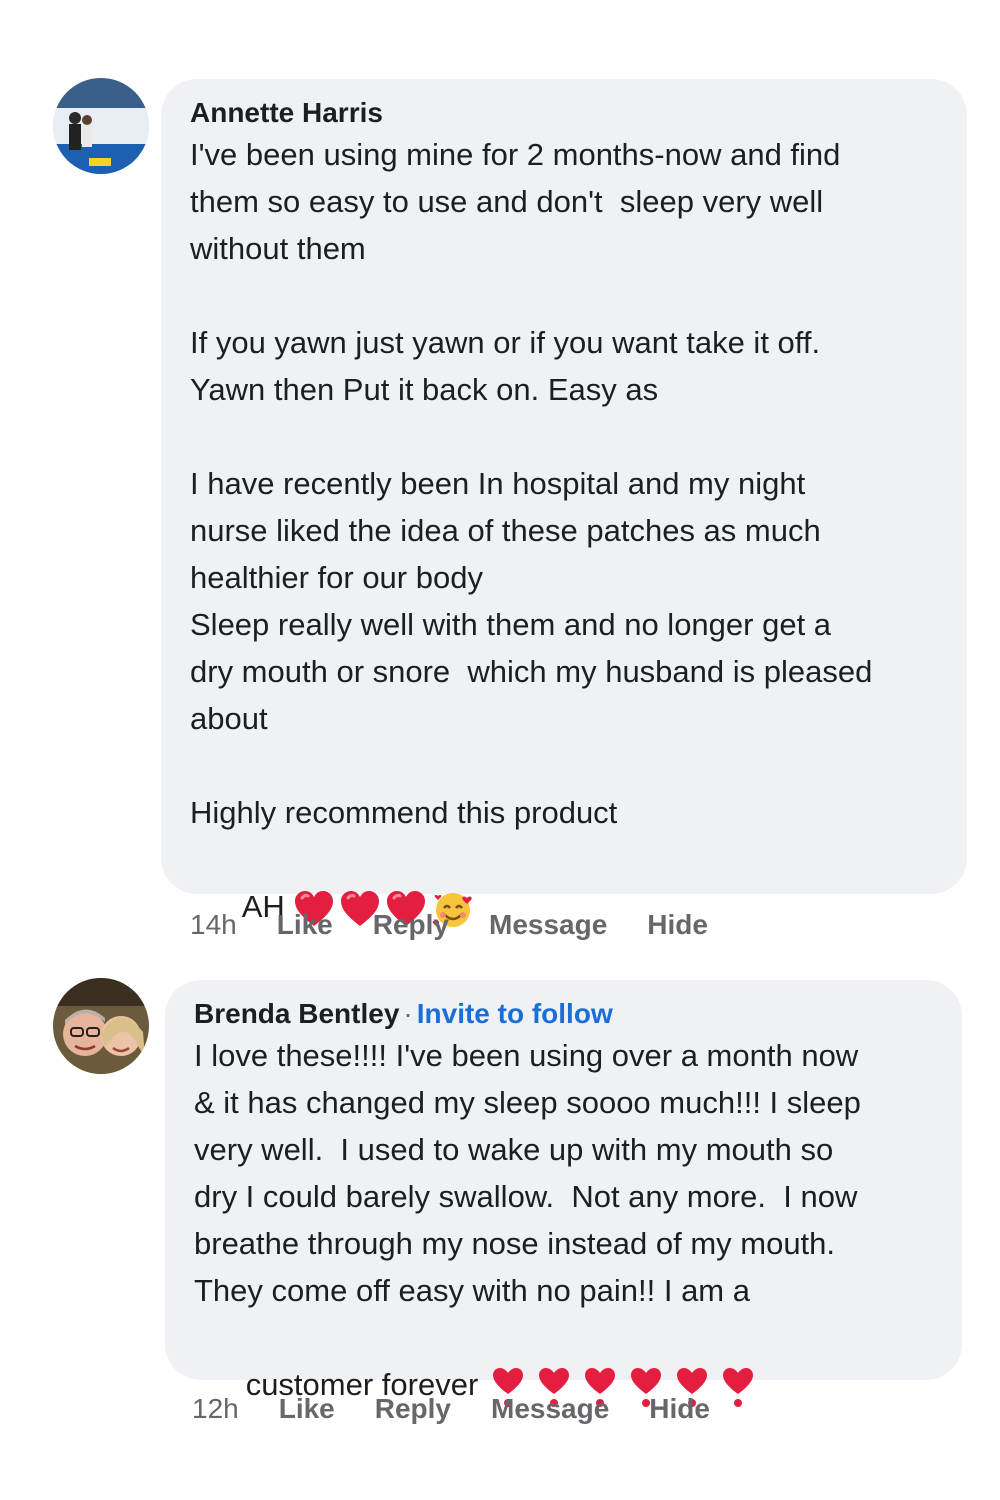 The width and height of the screenshot is (1000, 1500). I want to click on comment-actions: 14h Like Reply Message Hide, so click(469, 925).